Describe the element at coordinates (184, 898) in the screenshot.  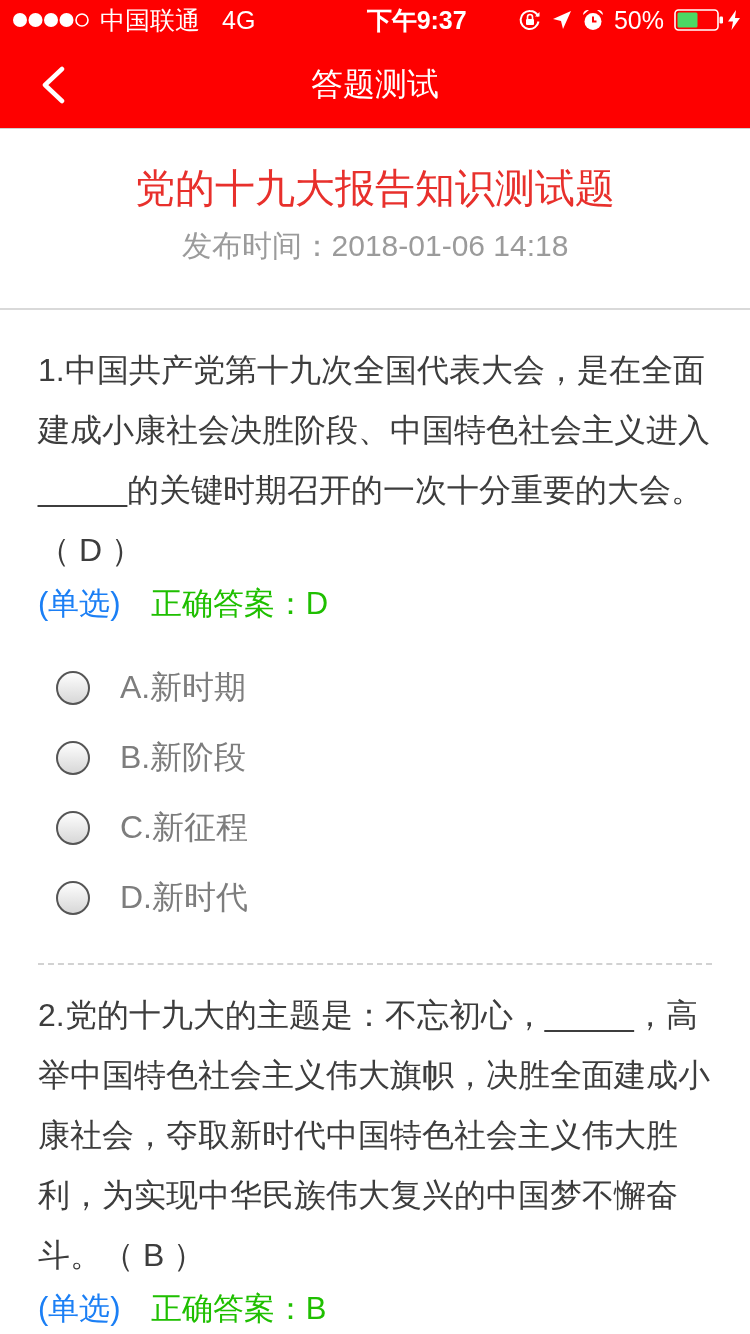
I see `option-label: D.新时代` at that location.